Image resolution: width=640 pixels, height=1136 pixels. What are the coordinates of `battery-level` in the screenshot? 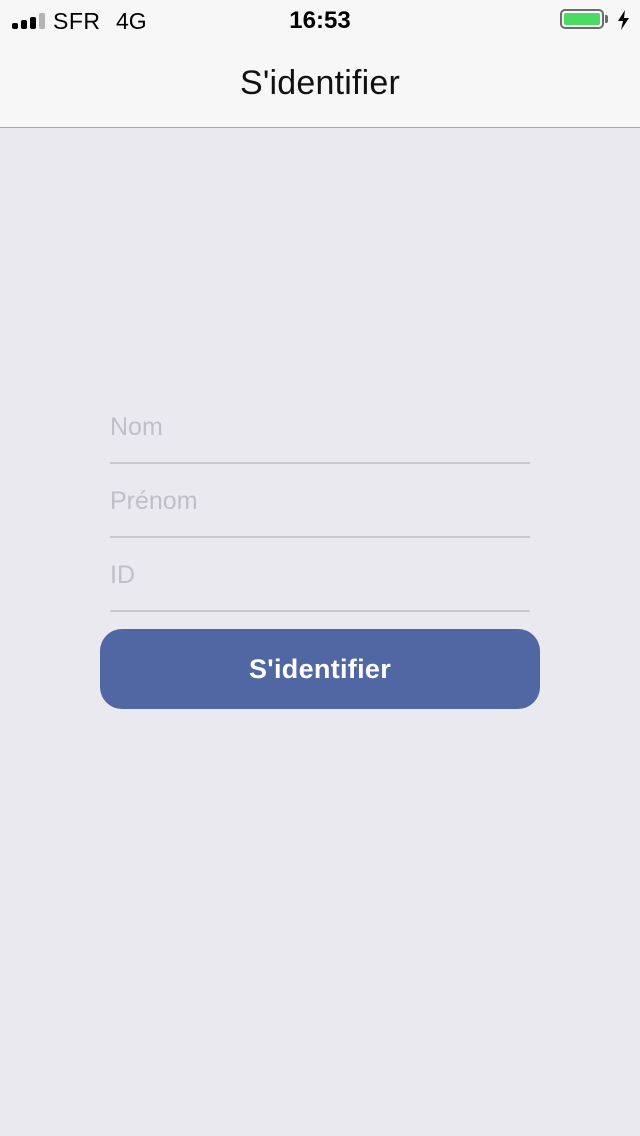 It's located at (582, 19).